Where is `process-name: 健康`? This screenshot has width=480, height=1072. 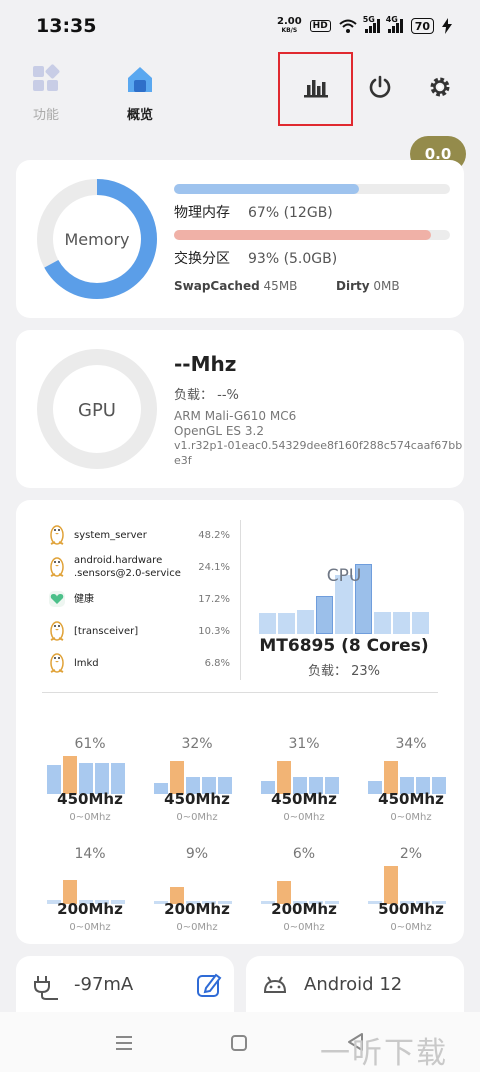
process-name: 健康 is located at coordinates (136, 599).